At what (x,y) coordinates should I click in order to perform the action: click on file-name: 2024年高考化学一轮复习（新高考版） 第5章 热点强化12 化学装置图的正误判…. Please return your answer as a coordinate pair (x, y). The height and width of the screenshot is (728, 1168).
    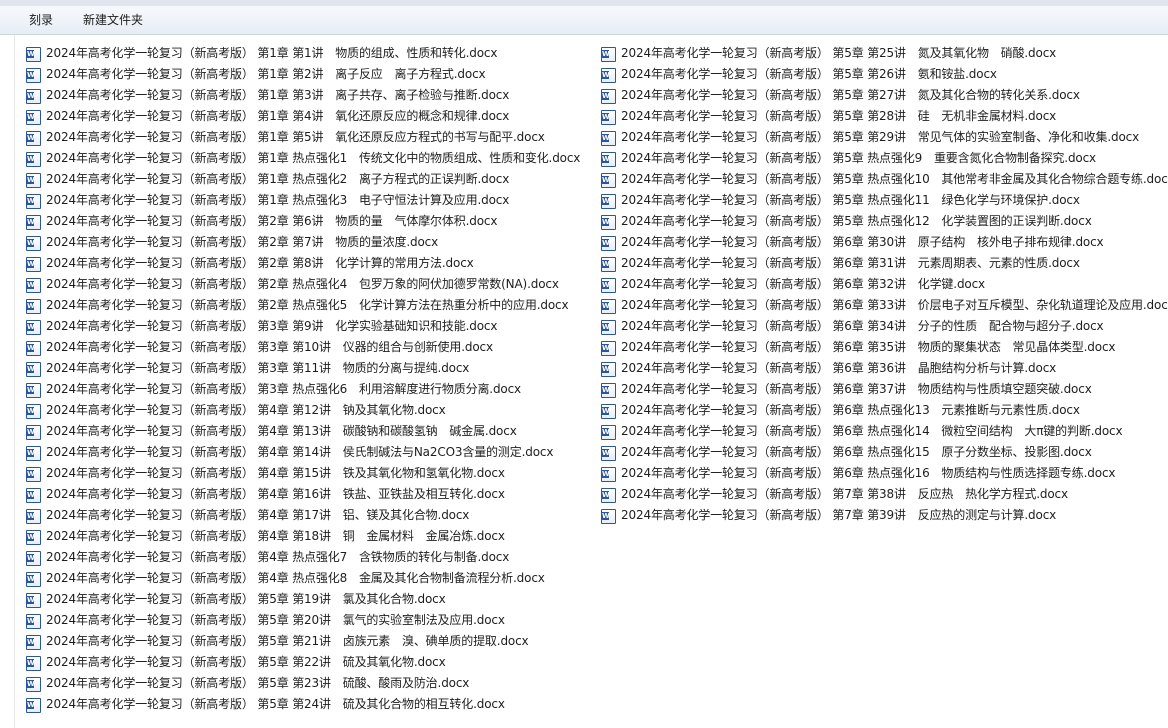
    Looking at the image, I should click on (856, 221).